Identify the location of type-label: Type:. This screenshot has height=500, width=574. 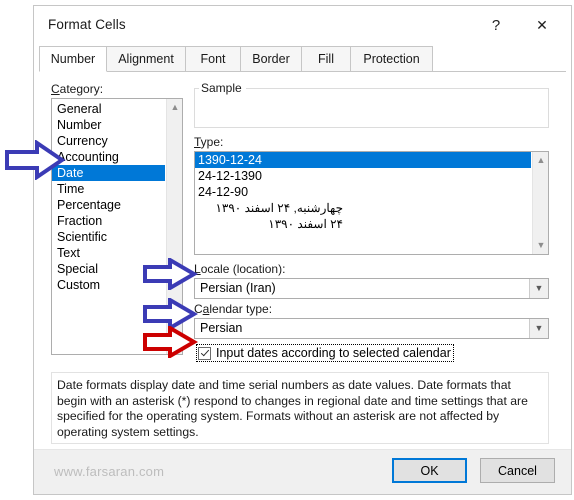
(209, 142).